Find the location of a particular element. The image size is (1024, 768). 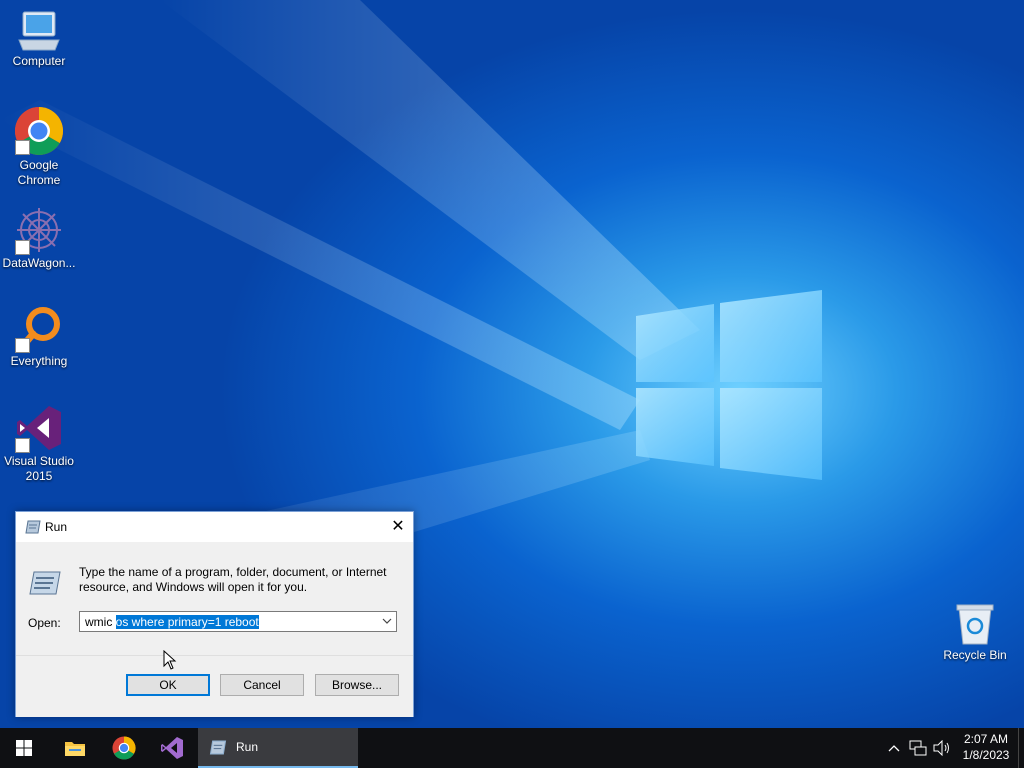

dropdown-button is located at coordinates (387, 621).